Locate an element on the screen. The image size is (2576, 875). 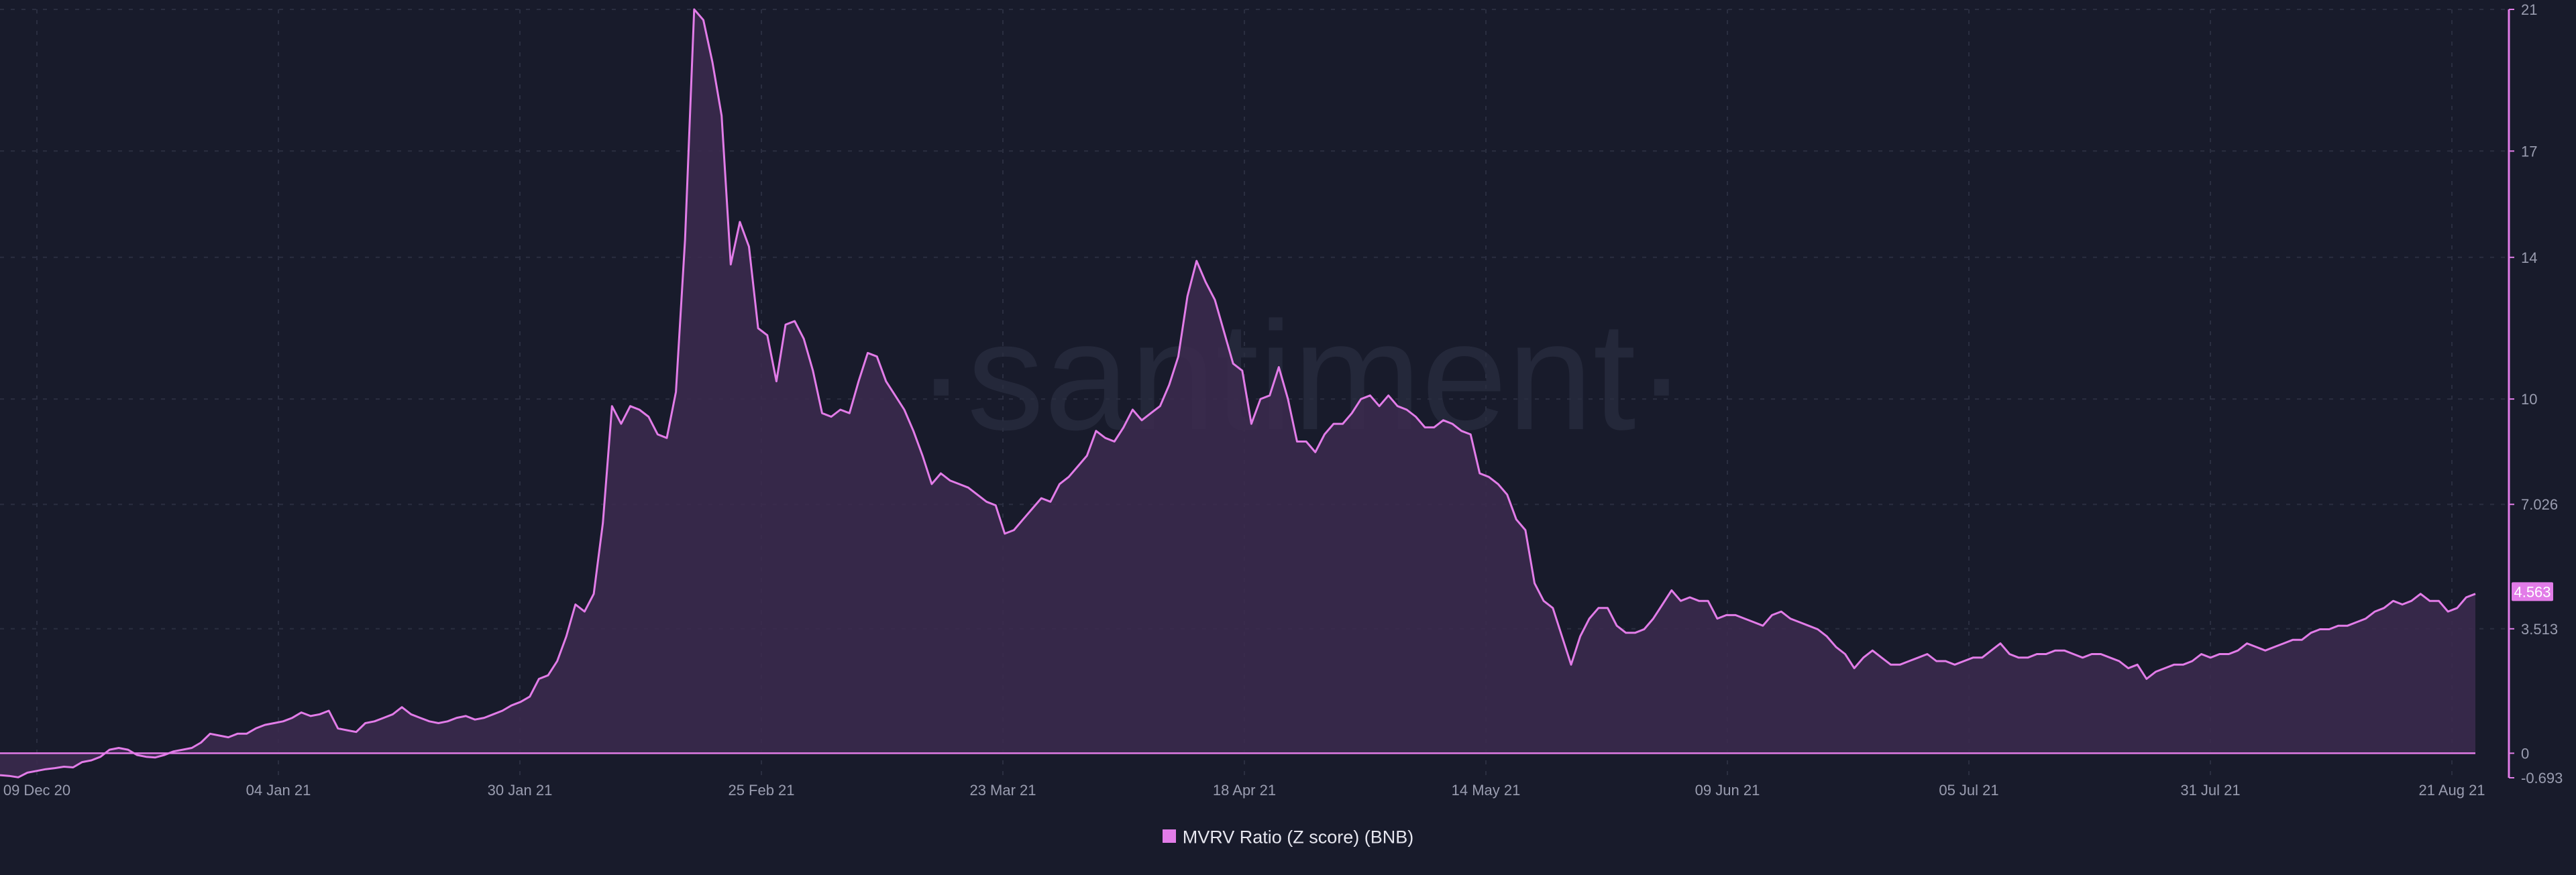
x-tick-label: 18 Apr 21 is located at coordinates (1244, 790).